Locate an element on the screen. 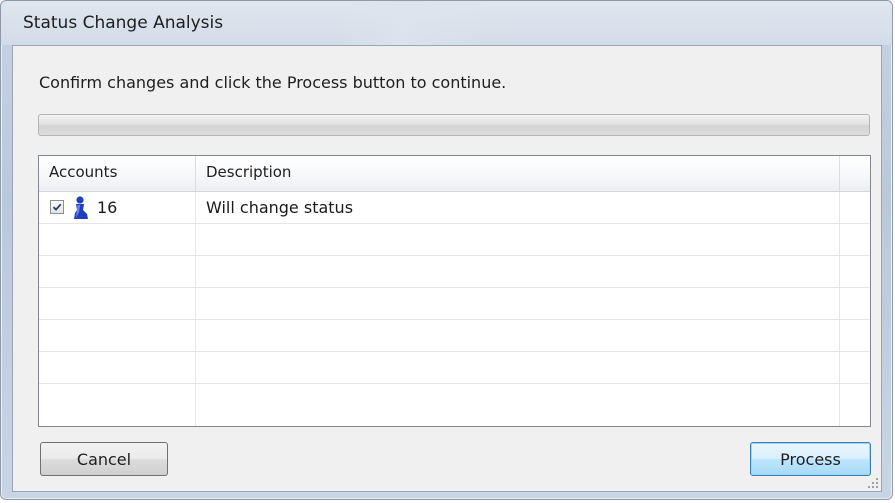  cell-accounts: 16 is located at coordinates (117, 207).